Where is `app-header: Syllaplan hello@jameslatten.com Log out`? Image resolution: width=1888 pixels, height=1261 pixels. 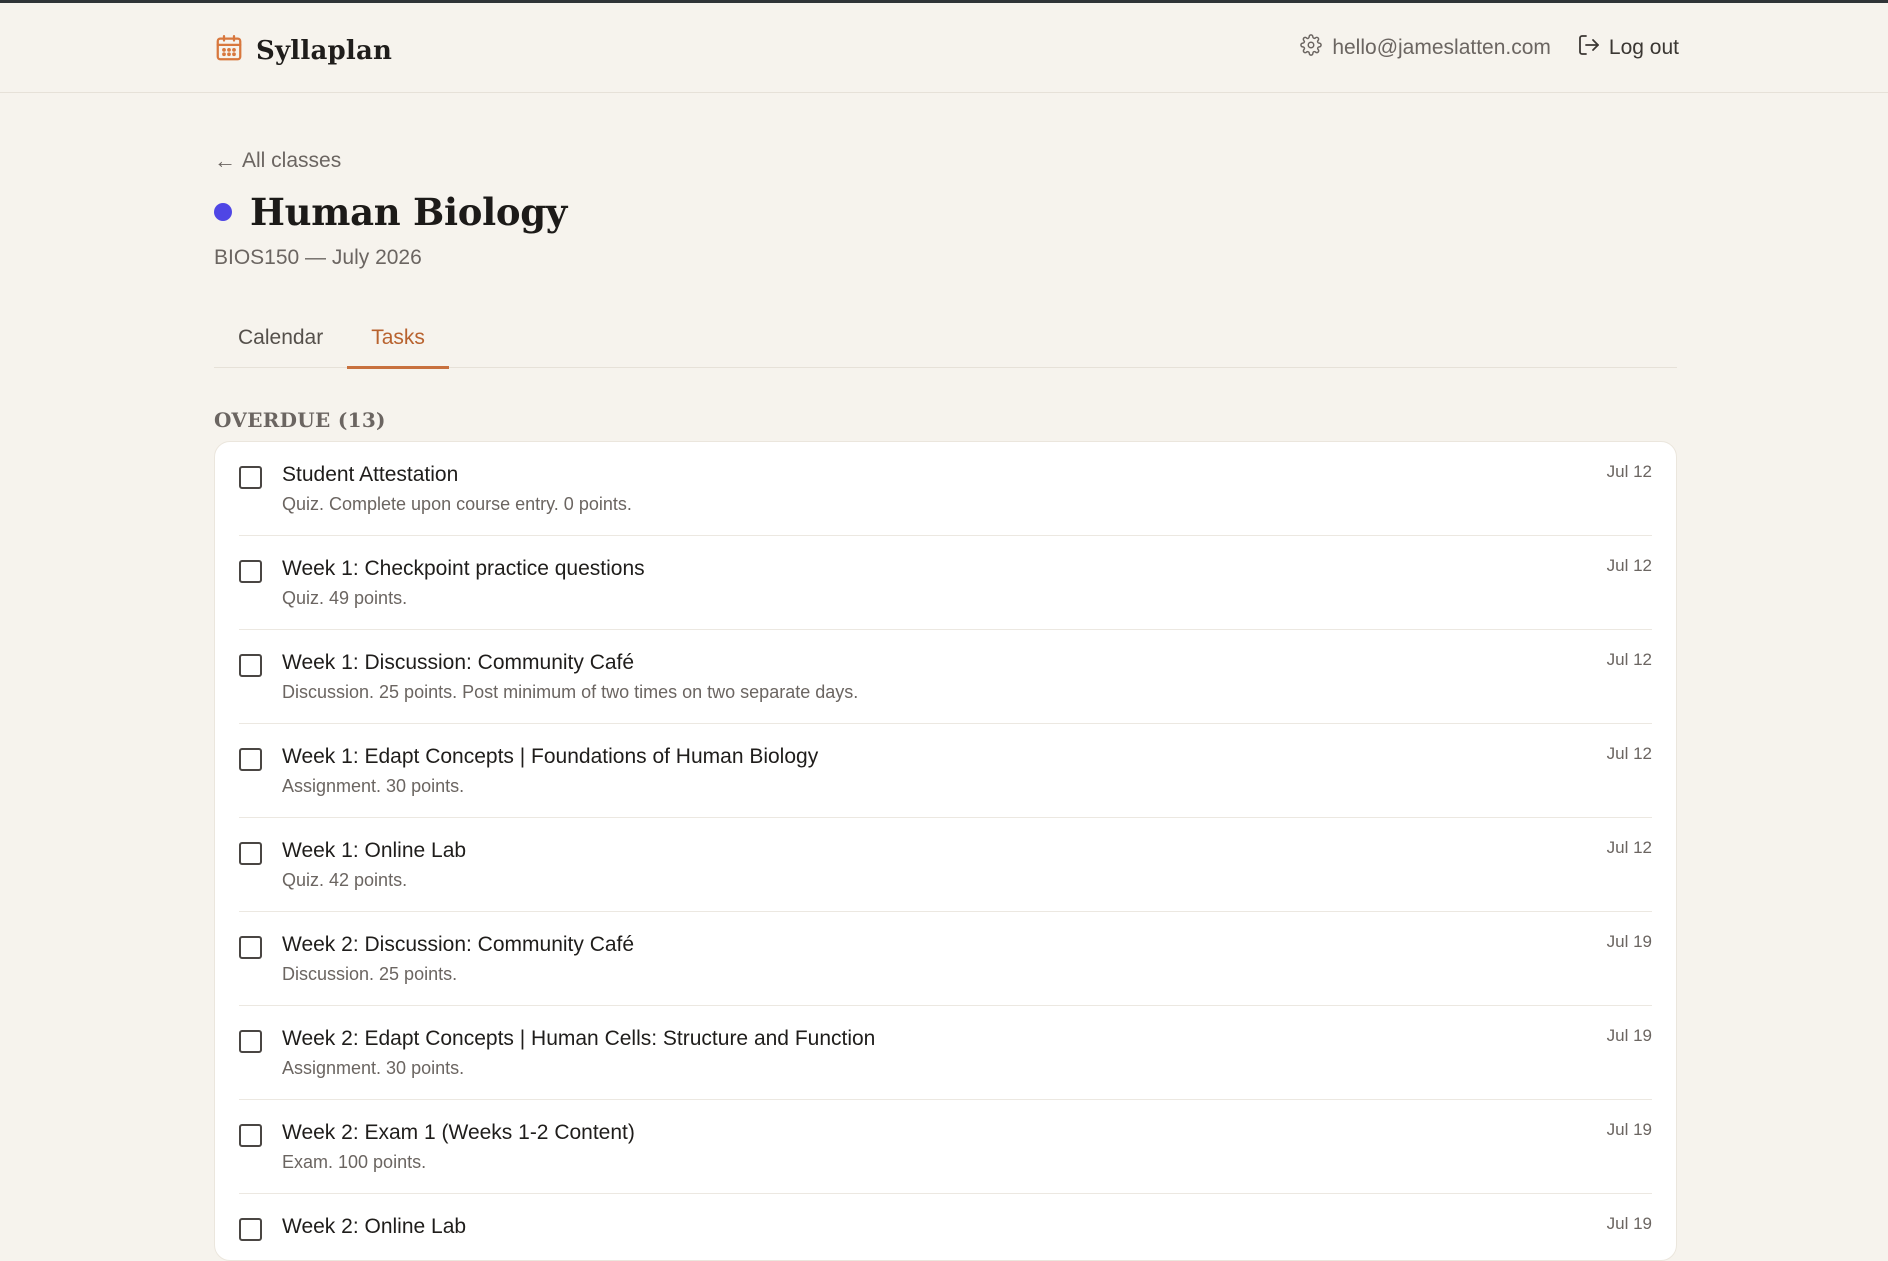 app-header: Syllaplan hello@jameslatten.com Log out is located at coordinates (944, 48).